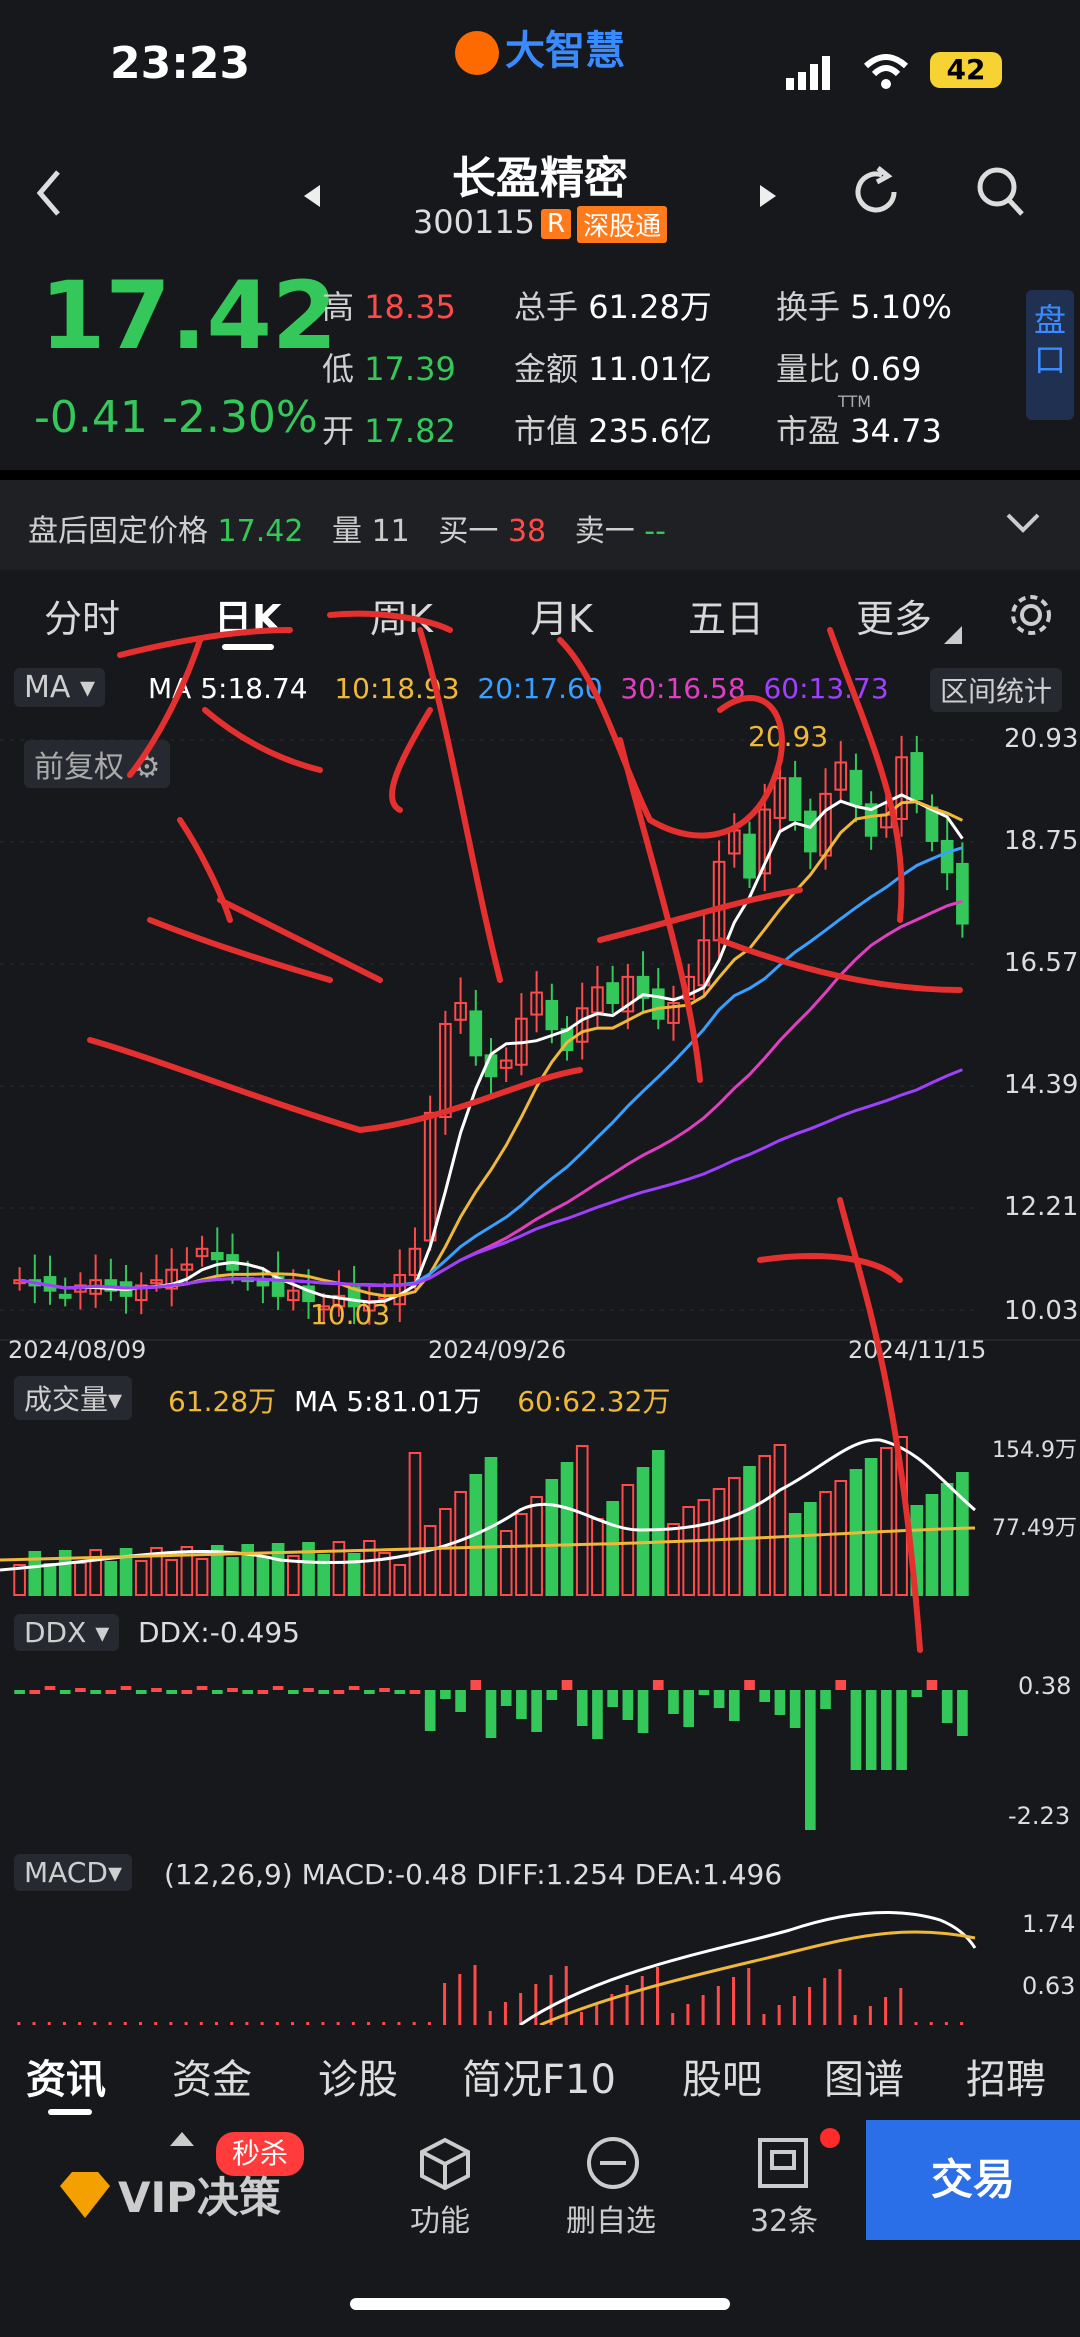 The image size is (1080, 2337). Describe the element at coordinates (783, 2163) in the screenshot. I see `message-icon` at that location.